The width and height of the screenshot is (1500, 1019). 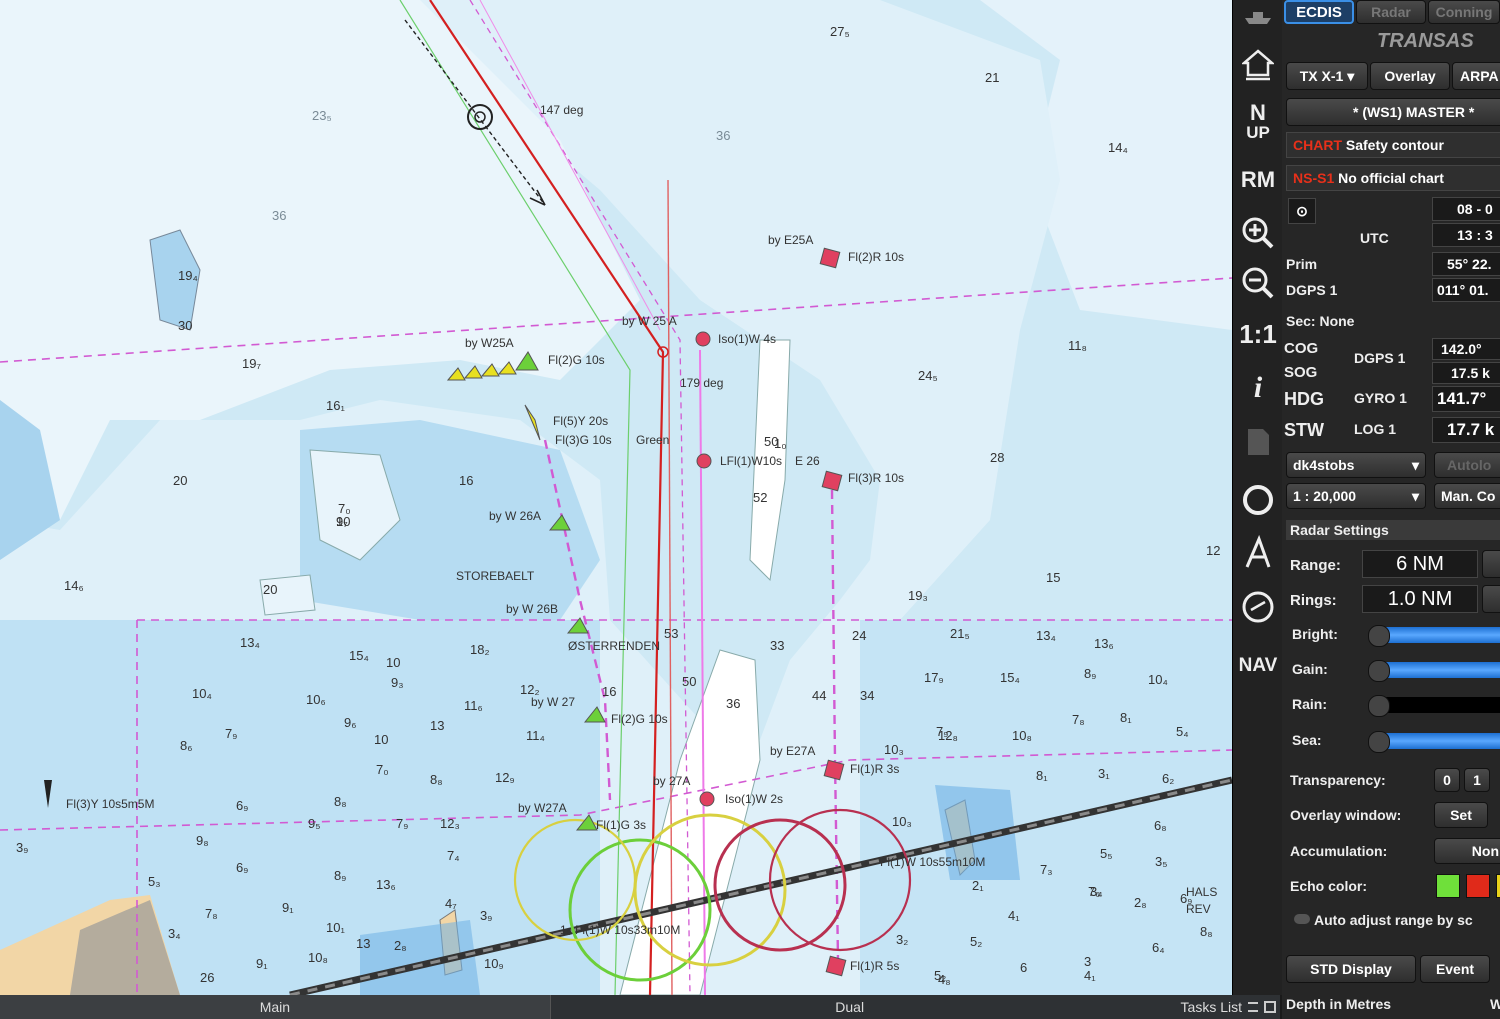 I want to click on range-value: 6 NM, so click(x=1420, y=564).